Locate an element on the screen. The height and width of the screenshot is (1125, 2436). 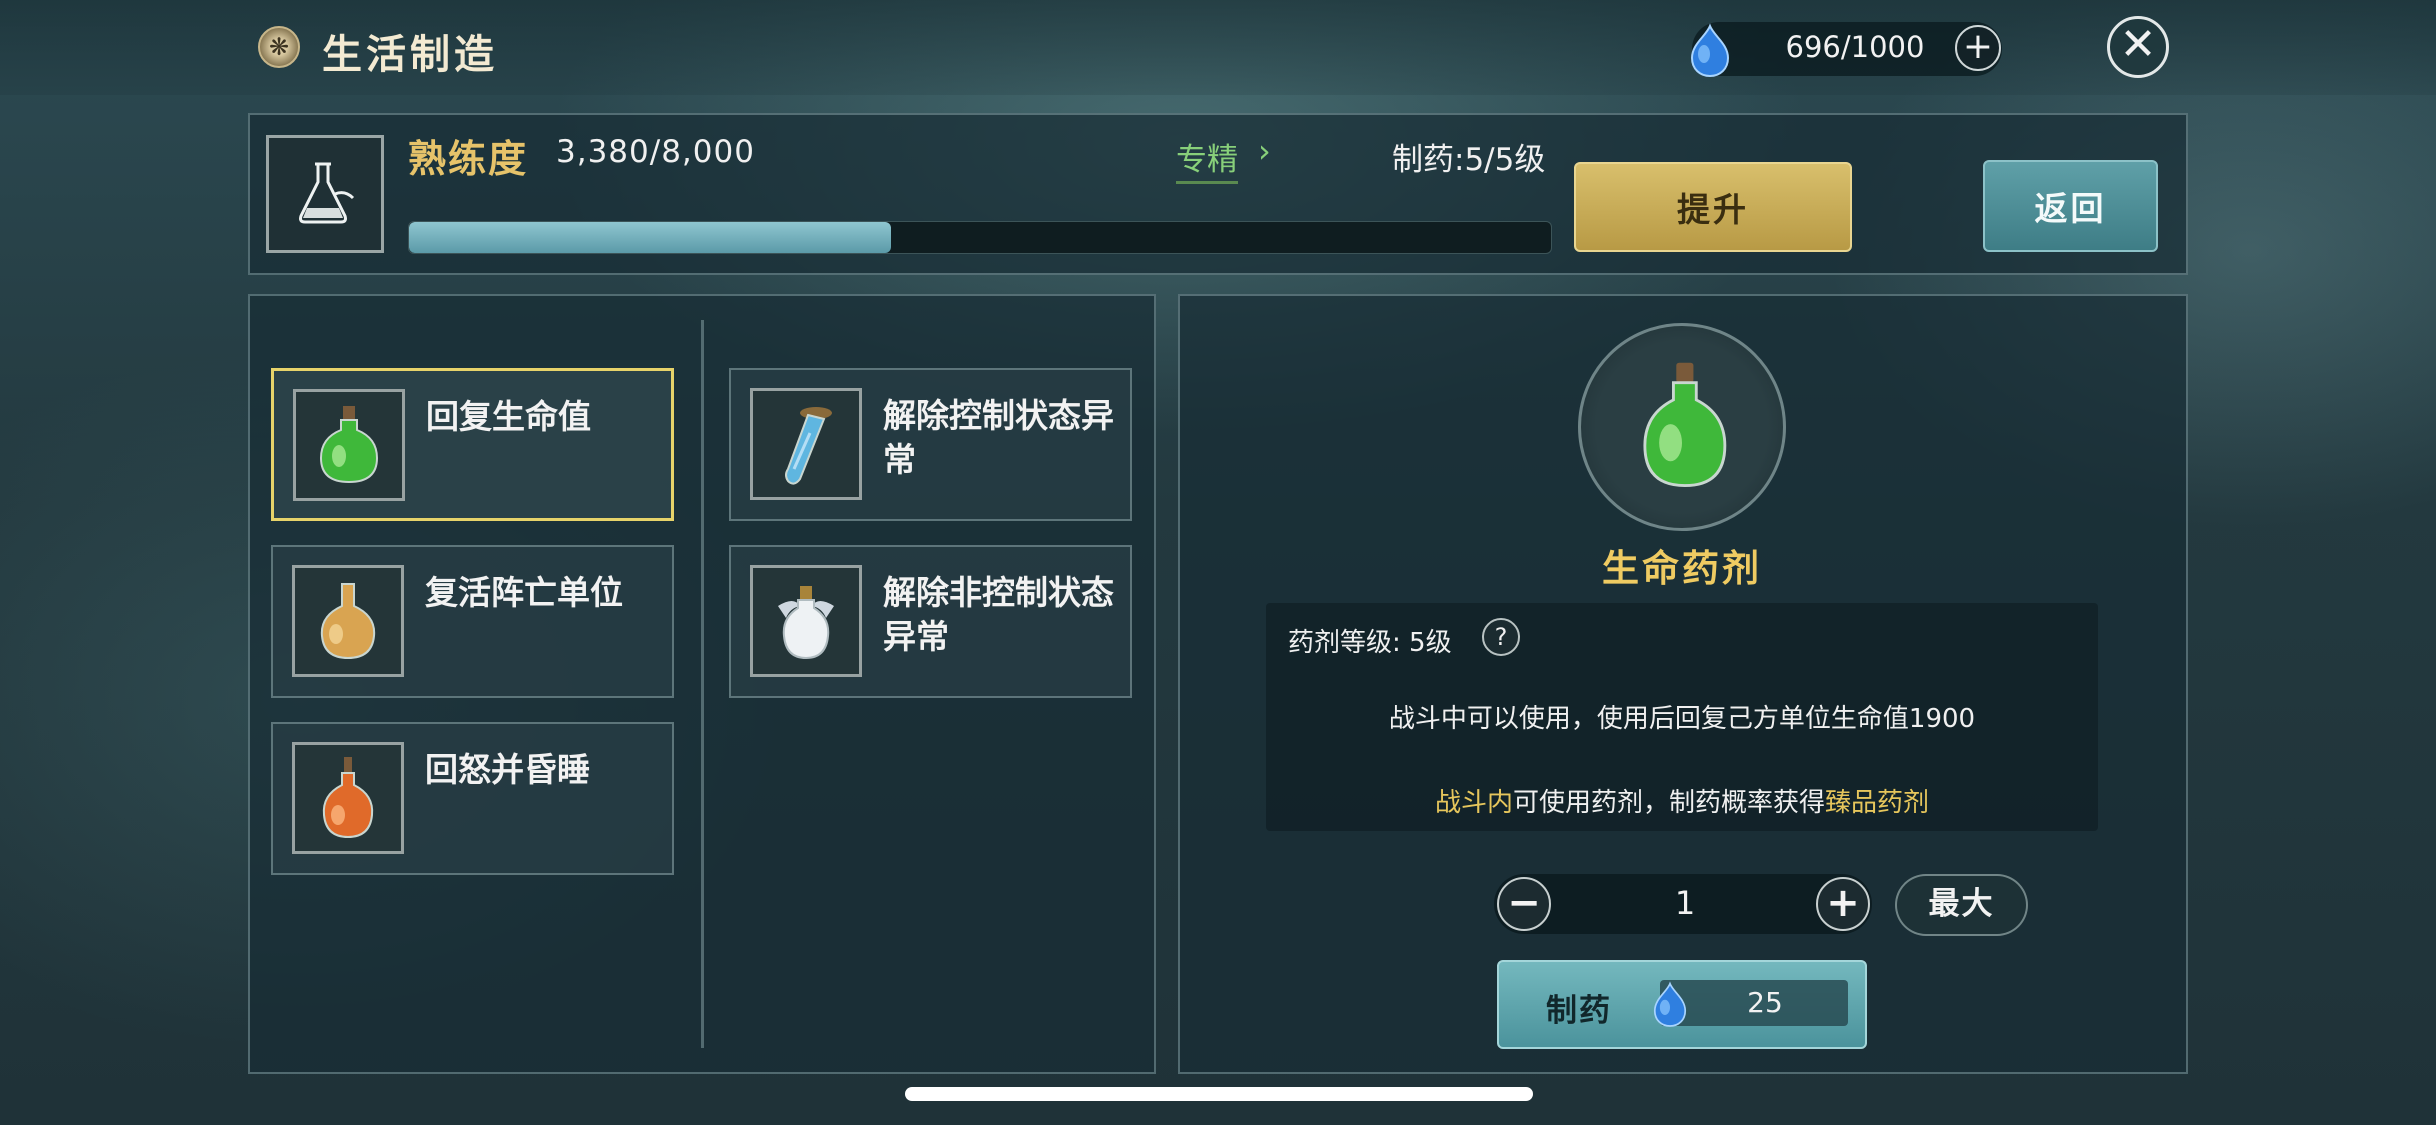
list-item-label: 解除控制状态异常 is located at coordinates (998, 437).